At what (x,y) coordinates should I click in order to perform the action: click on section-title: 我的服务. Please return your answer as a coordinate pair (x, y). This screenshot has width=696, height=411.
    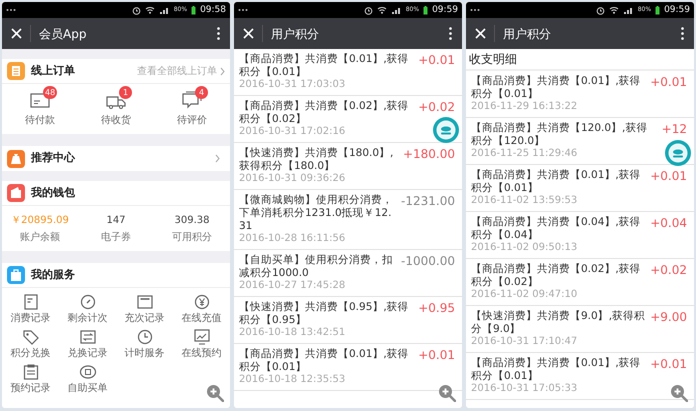
    Looking at the image, I should click on (53, 274).